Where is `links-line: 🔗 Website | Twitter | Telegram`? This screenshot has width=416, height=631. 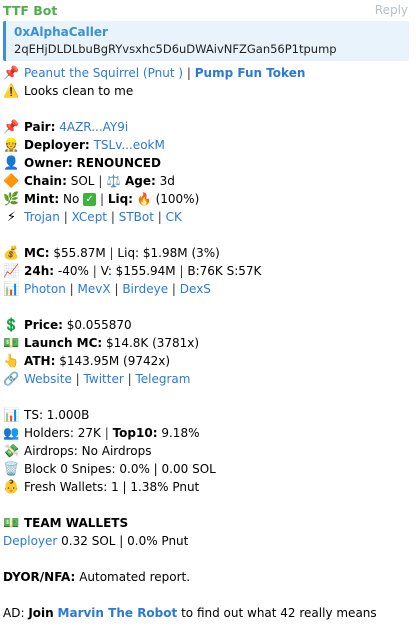 links-line: 🔗 Website | Twitter | Telegram is located at coordinates (96, 379).